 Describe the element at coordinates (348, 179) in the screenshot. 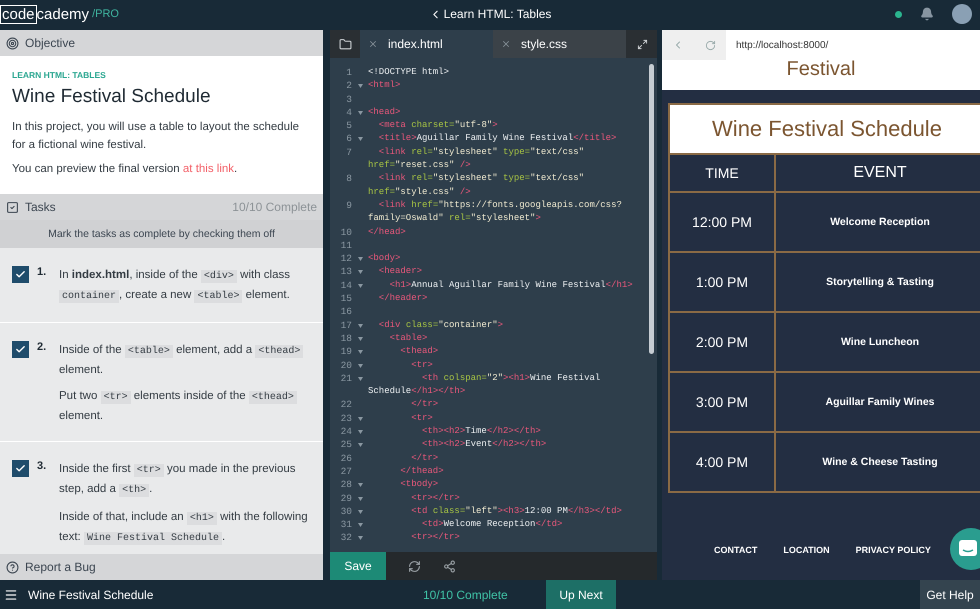

I see `line-number: 8` at that location.